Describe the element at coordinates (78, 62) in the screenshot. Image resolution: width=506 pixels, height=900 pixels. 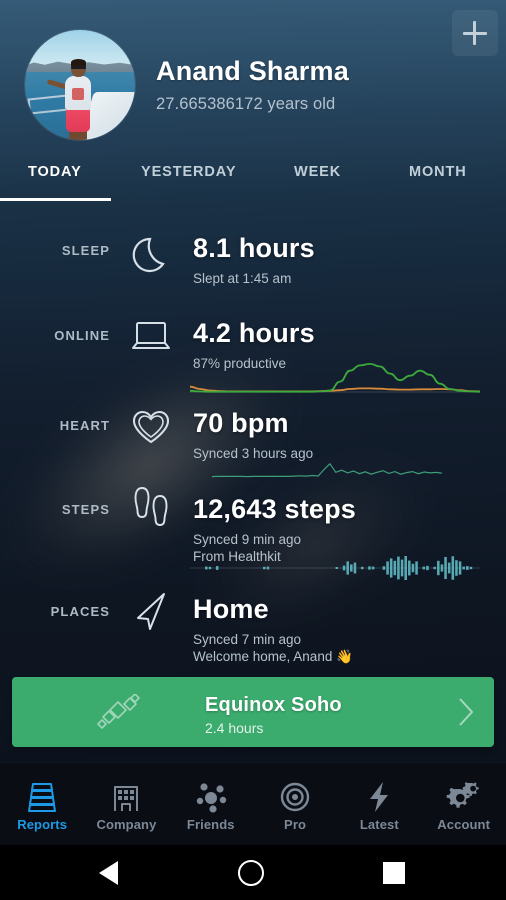
I see `avatar-hair` at that location.